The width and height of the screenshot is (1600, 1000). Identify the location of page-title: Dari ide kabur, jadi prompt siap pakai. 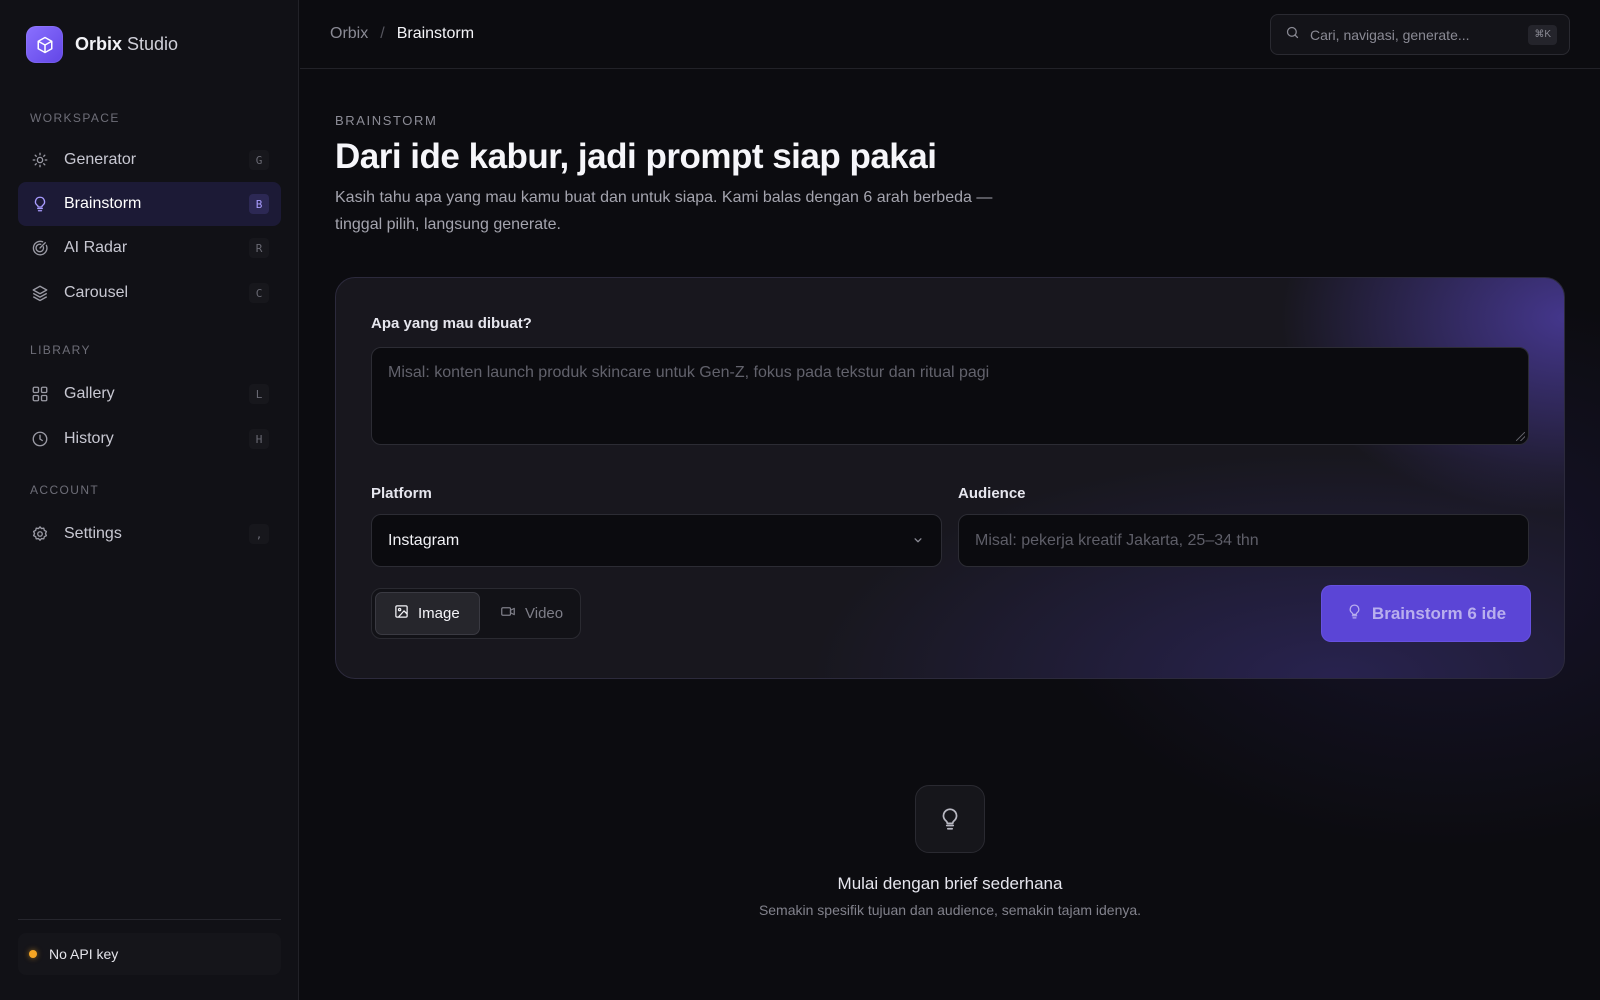
(636, 156).